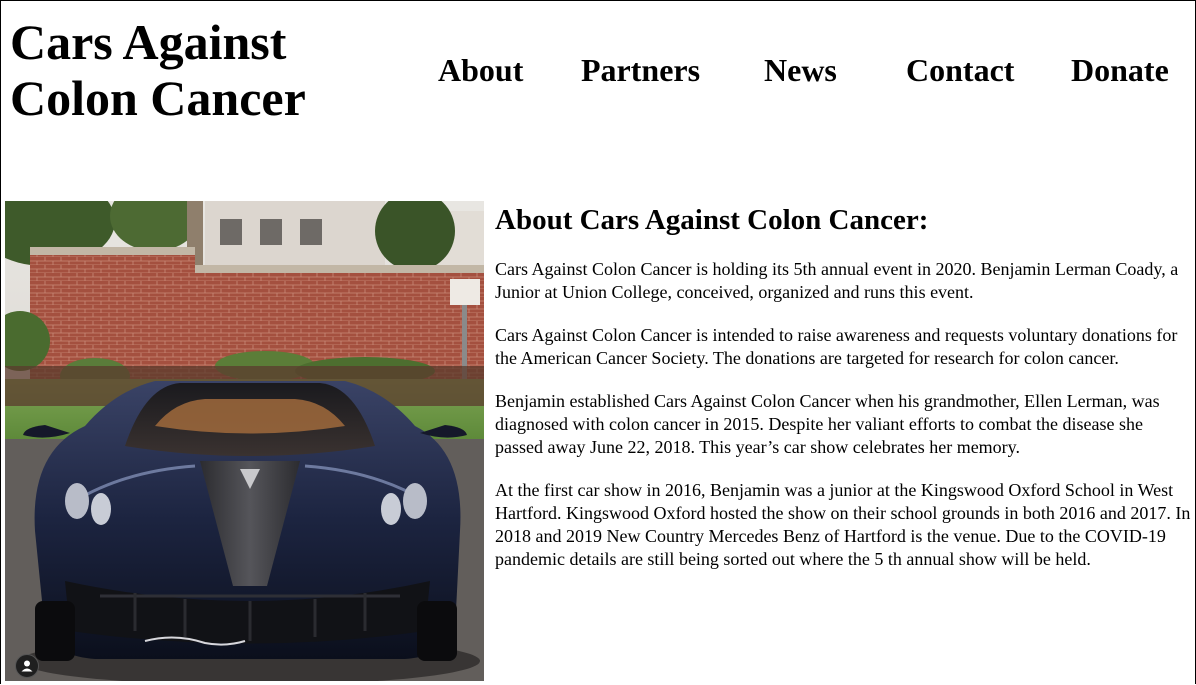 This screenshot has height=685, width=1196. I want to click on site-title: Cars Against Colon Cancer, so click(180, 70).